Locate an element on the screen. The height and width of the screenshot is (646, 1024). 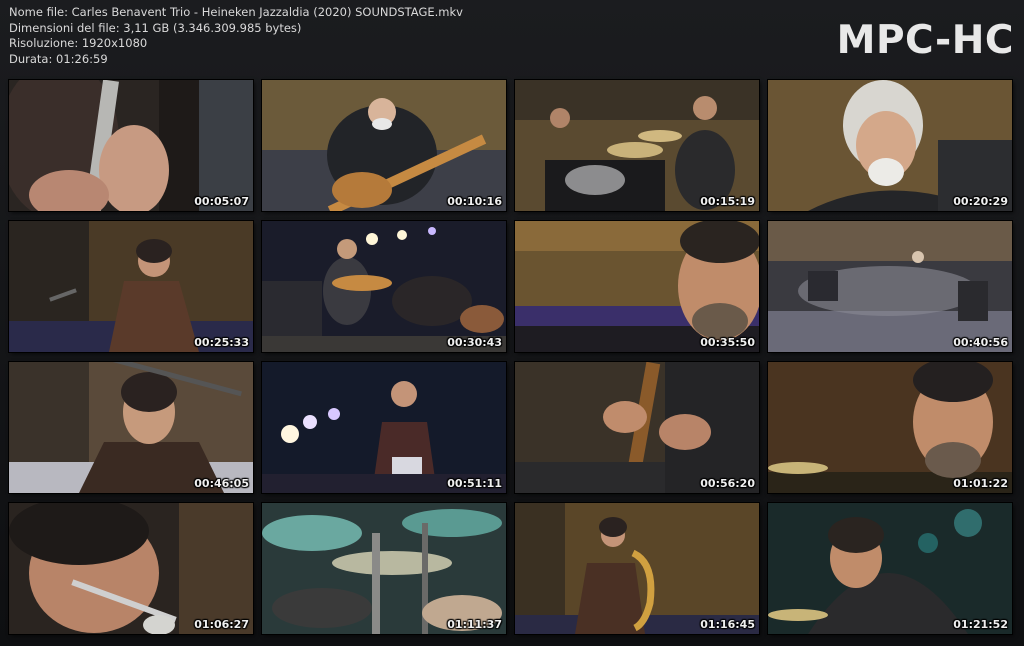
timestamp: 01:06:27 is located at coordinates (221, 624).